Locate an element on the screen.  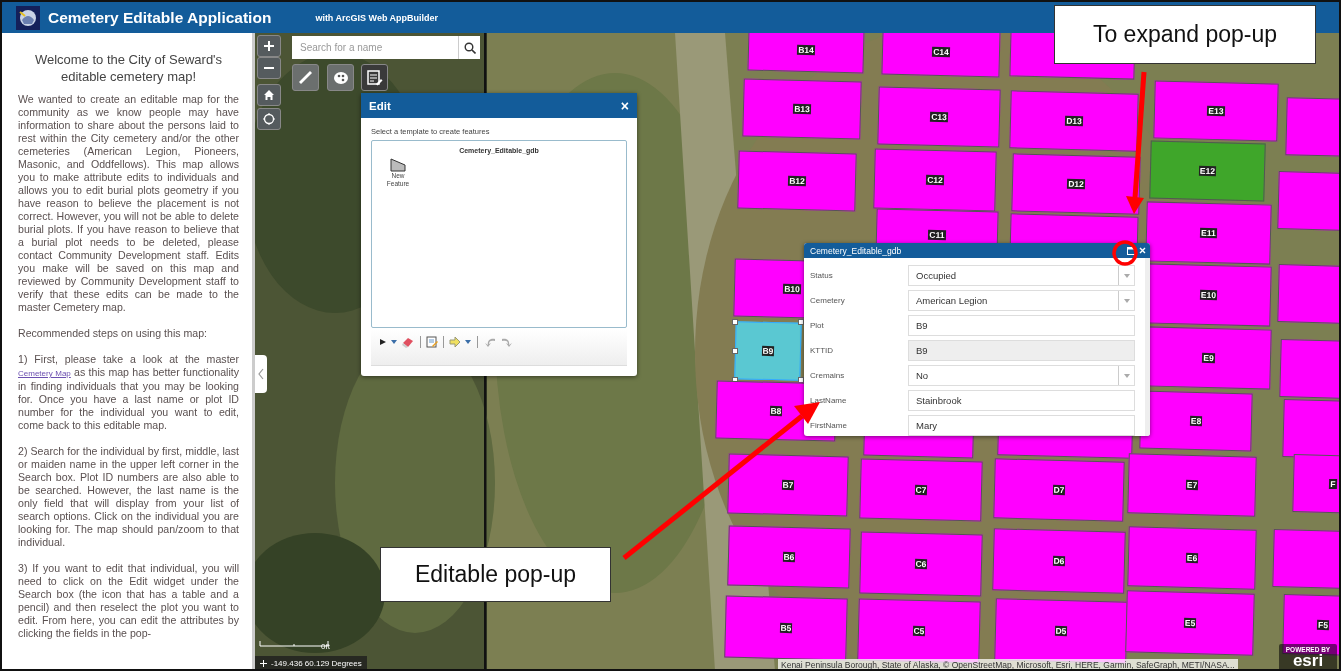
burial-plot: B9 is located at coordinates (768, 351).